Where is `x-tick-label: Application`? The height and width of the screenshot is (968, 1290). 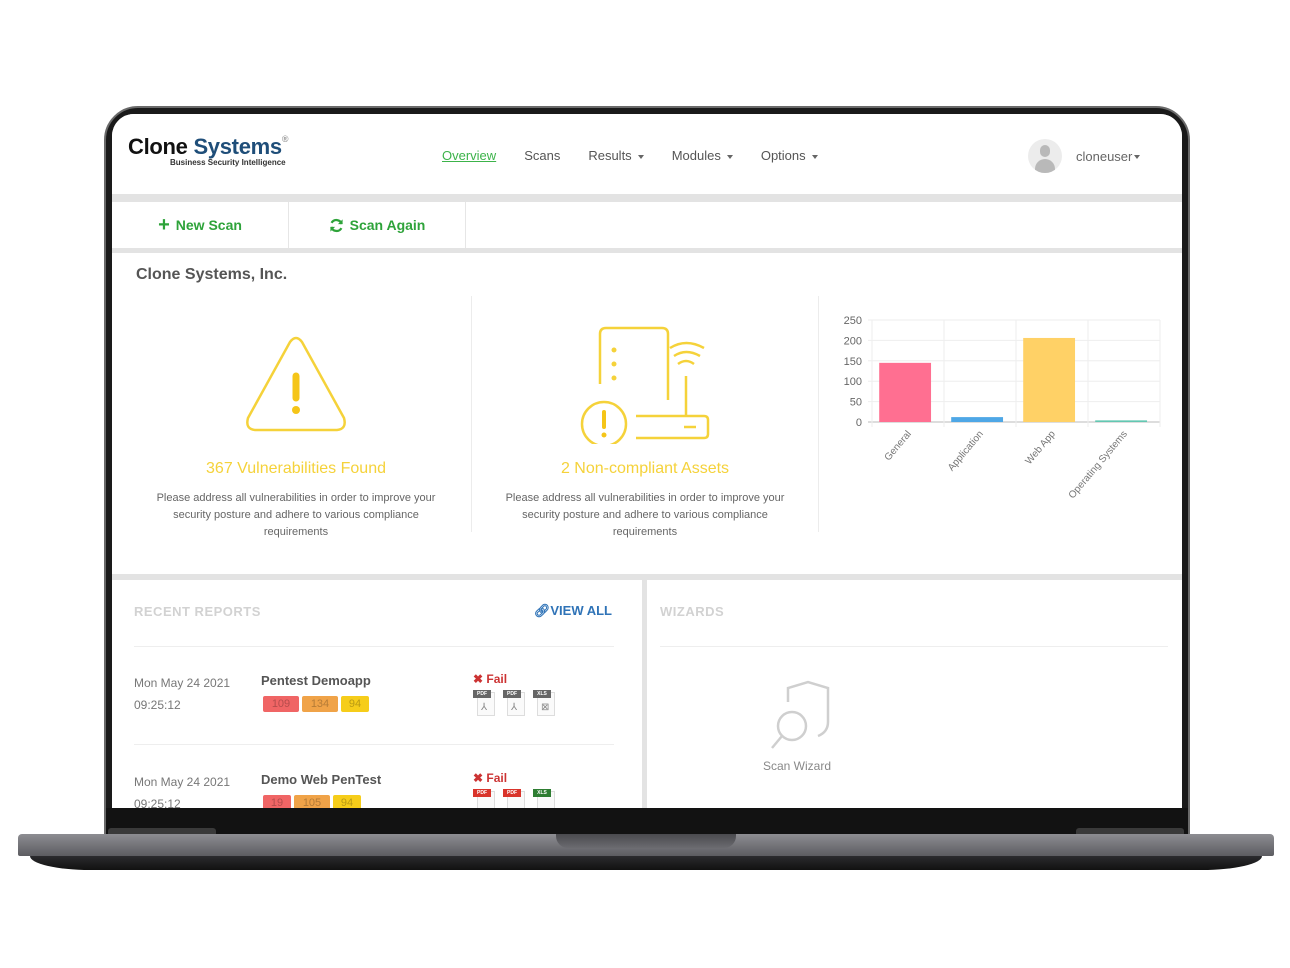
x-tick-label: Application is located at coordinates (966, 451).